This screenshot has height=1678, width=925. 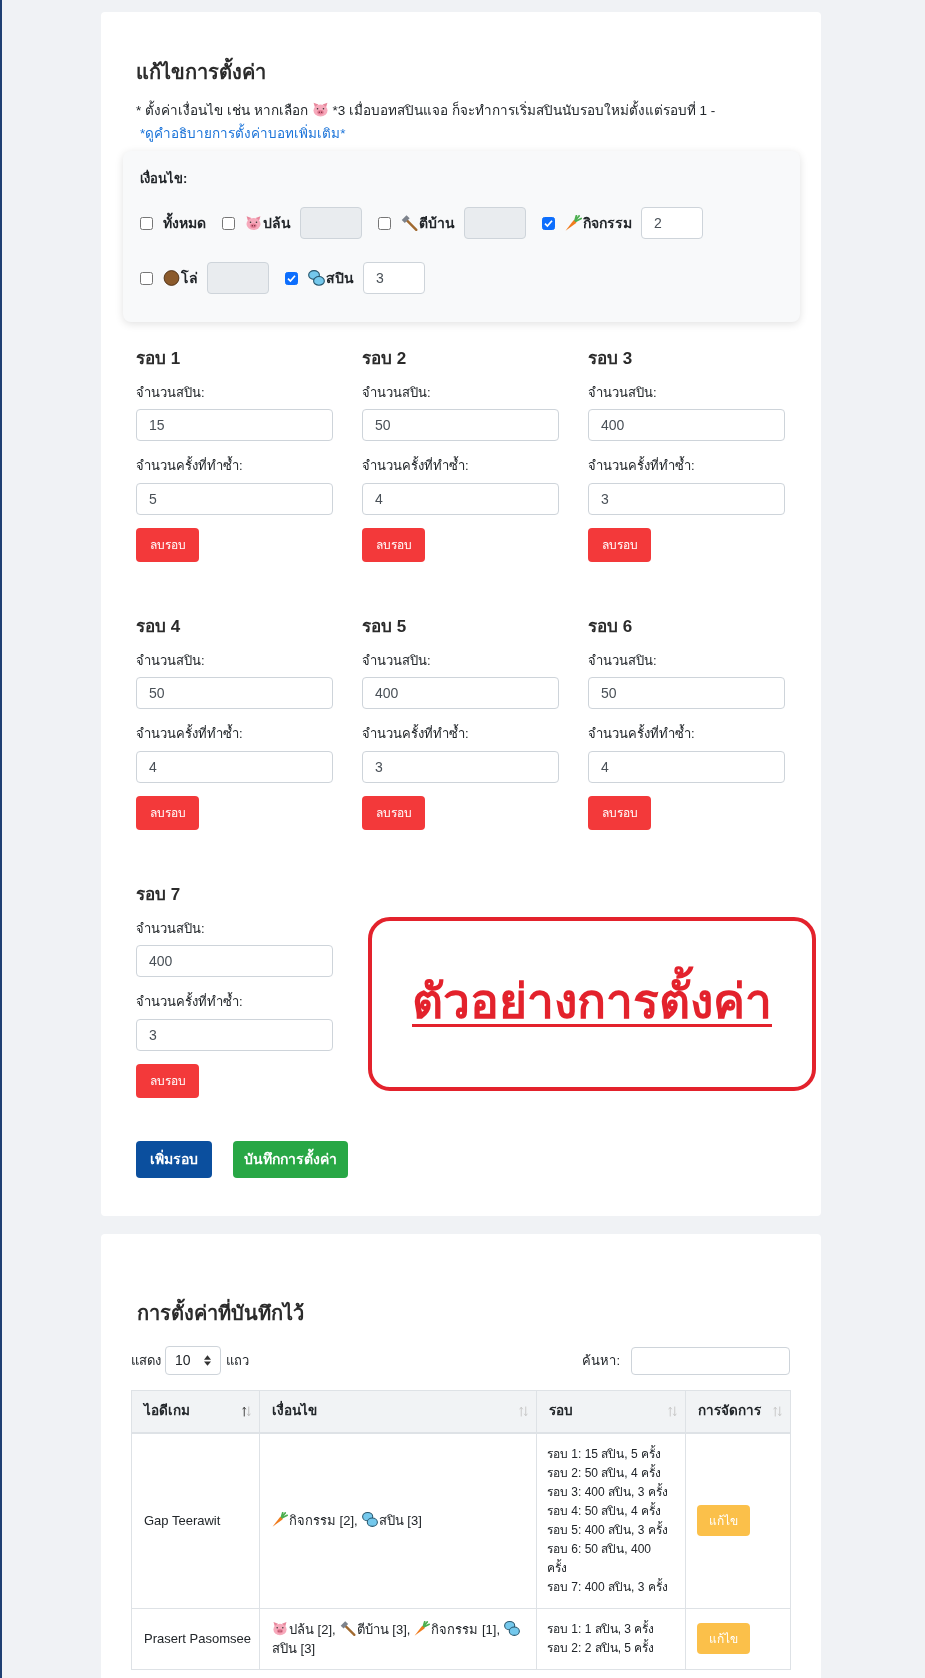 What do you see at coordinates (466, 1629) in the screenshot?
I see `condition-text: กิจกรรม [1],` at bounding box center [466, 1629].